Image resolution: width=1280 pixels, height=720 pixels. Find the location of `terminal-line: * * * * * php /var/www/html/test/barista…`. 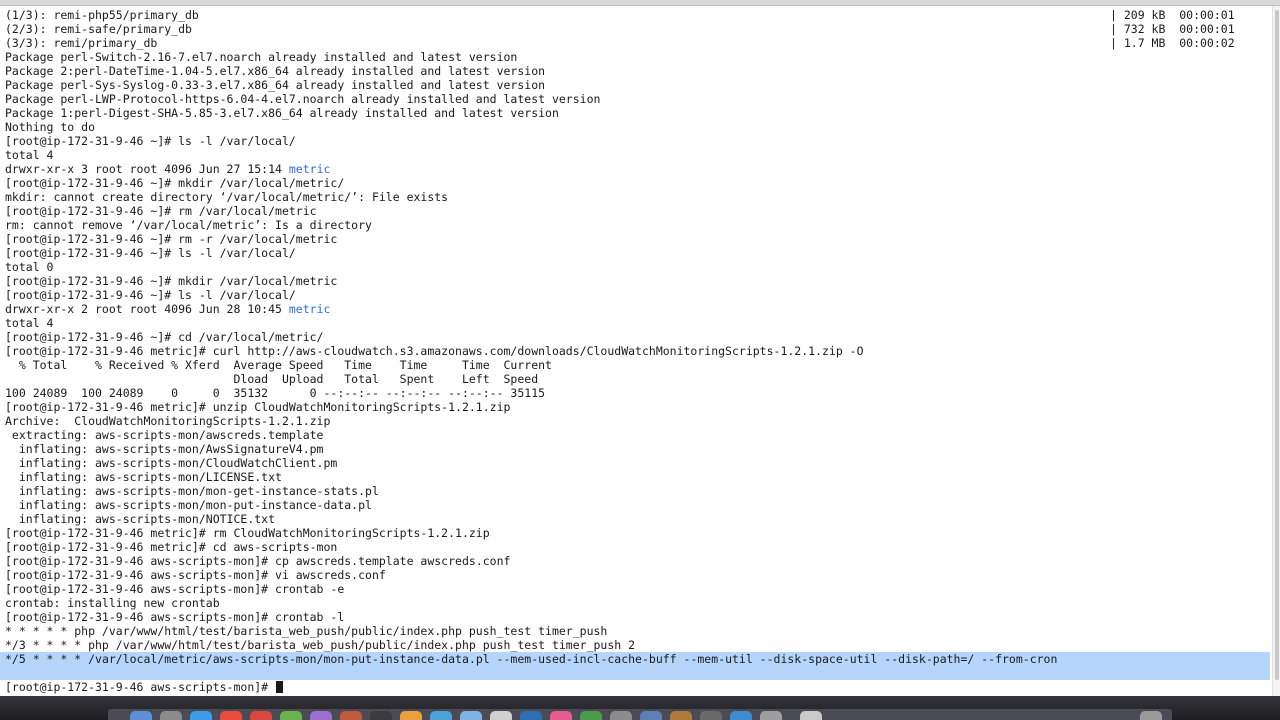

terminal-line: * * * * * php /var/www/html/test/barista… is located at coordinates (306, 631).